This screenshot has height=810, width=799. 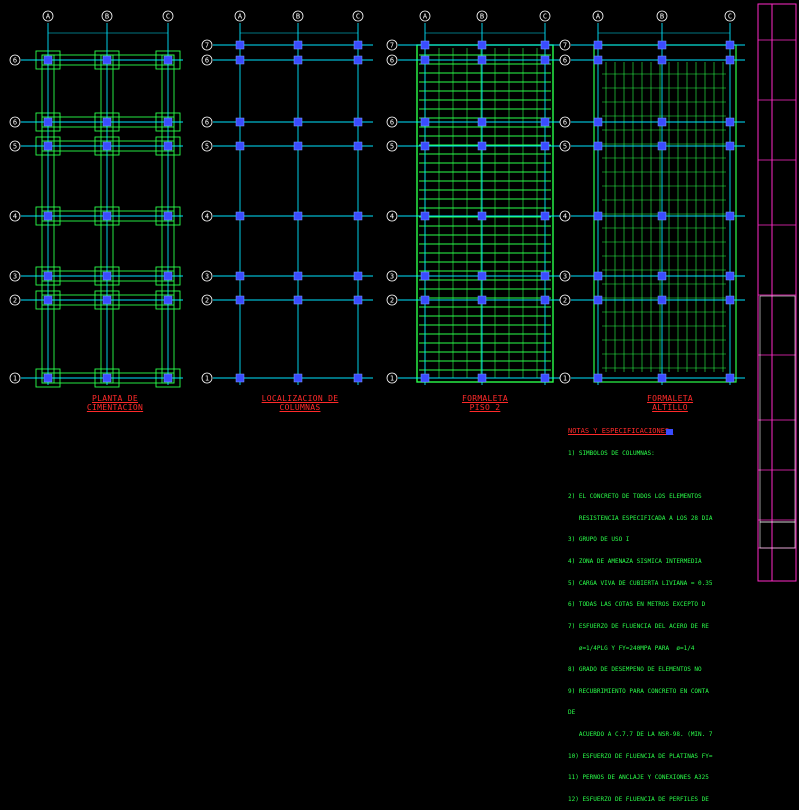 I want to click on axis-label-row: 7, so click(x=392, y=46).